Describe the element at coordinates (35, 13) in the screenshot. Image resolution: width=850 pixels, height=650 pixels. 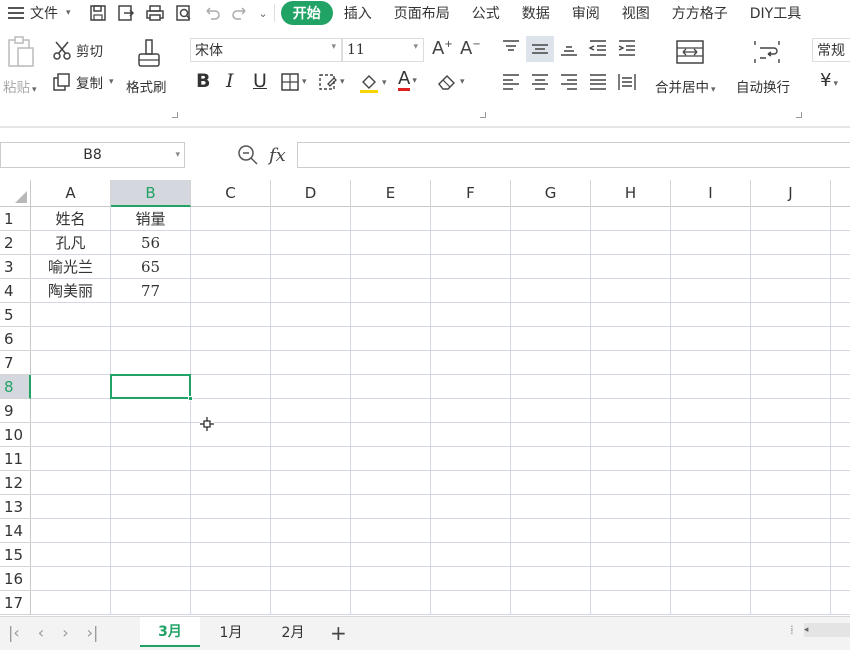
I see `file-menu: 文件 ▾` at that location.